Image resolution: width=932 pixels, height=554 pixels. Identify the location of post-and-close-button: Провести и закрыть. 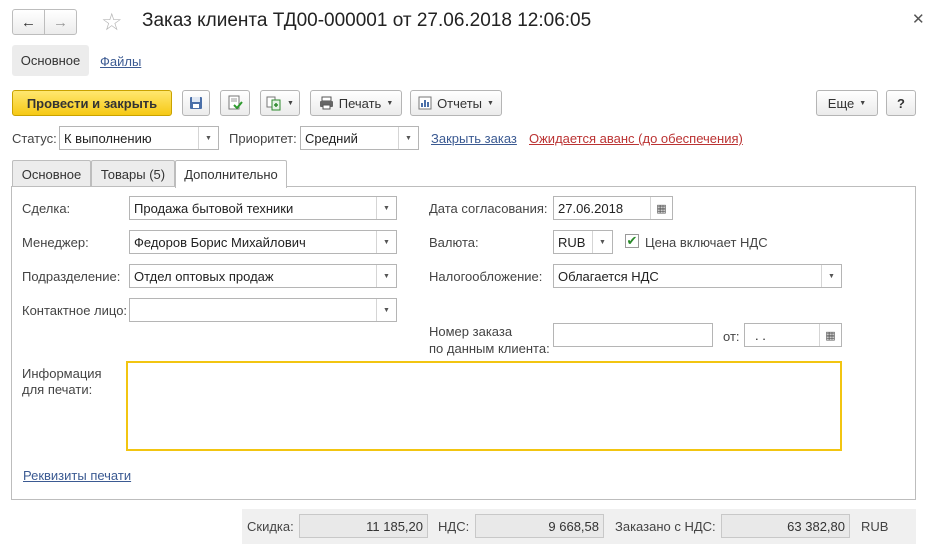
(92, 103).